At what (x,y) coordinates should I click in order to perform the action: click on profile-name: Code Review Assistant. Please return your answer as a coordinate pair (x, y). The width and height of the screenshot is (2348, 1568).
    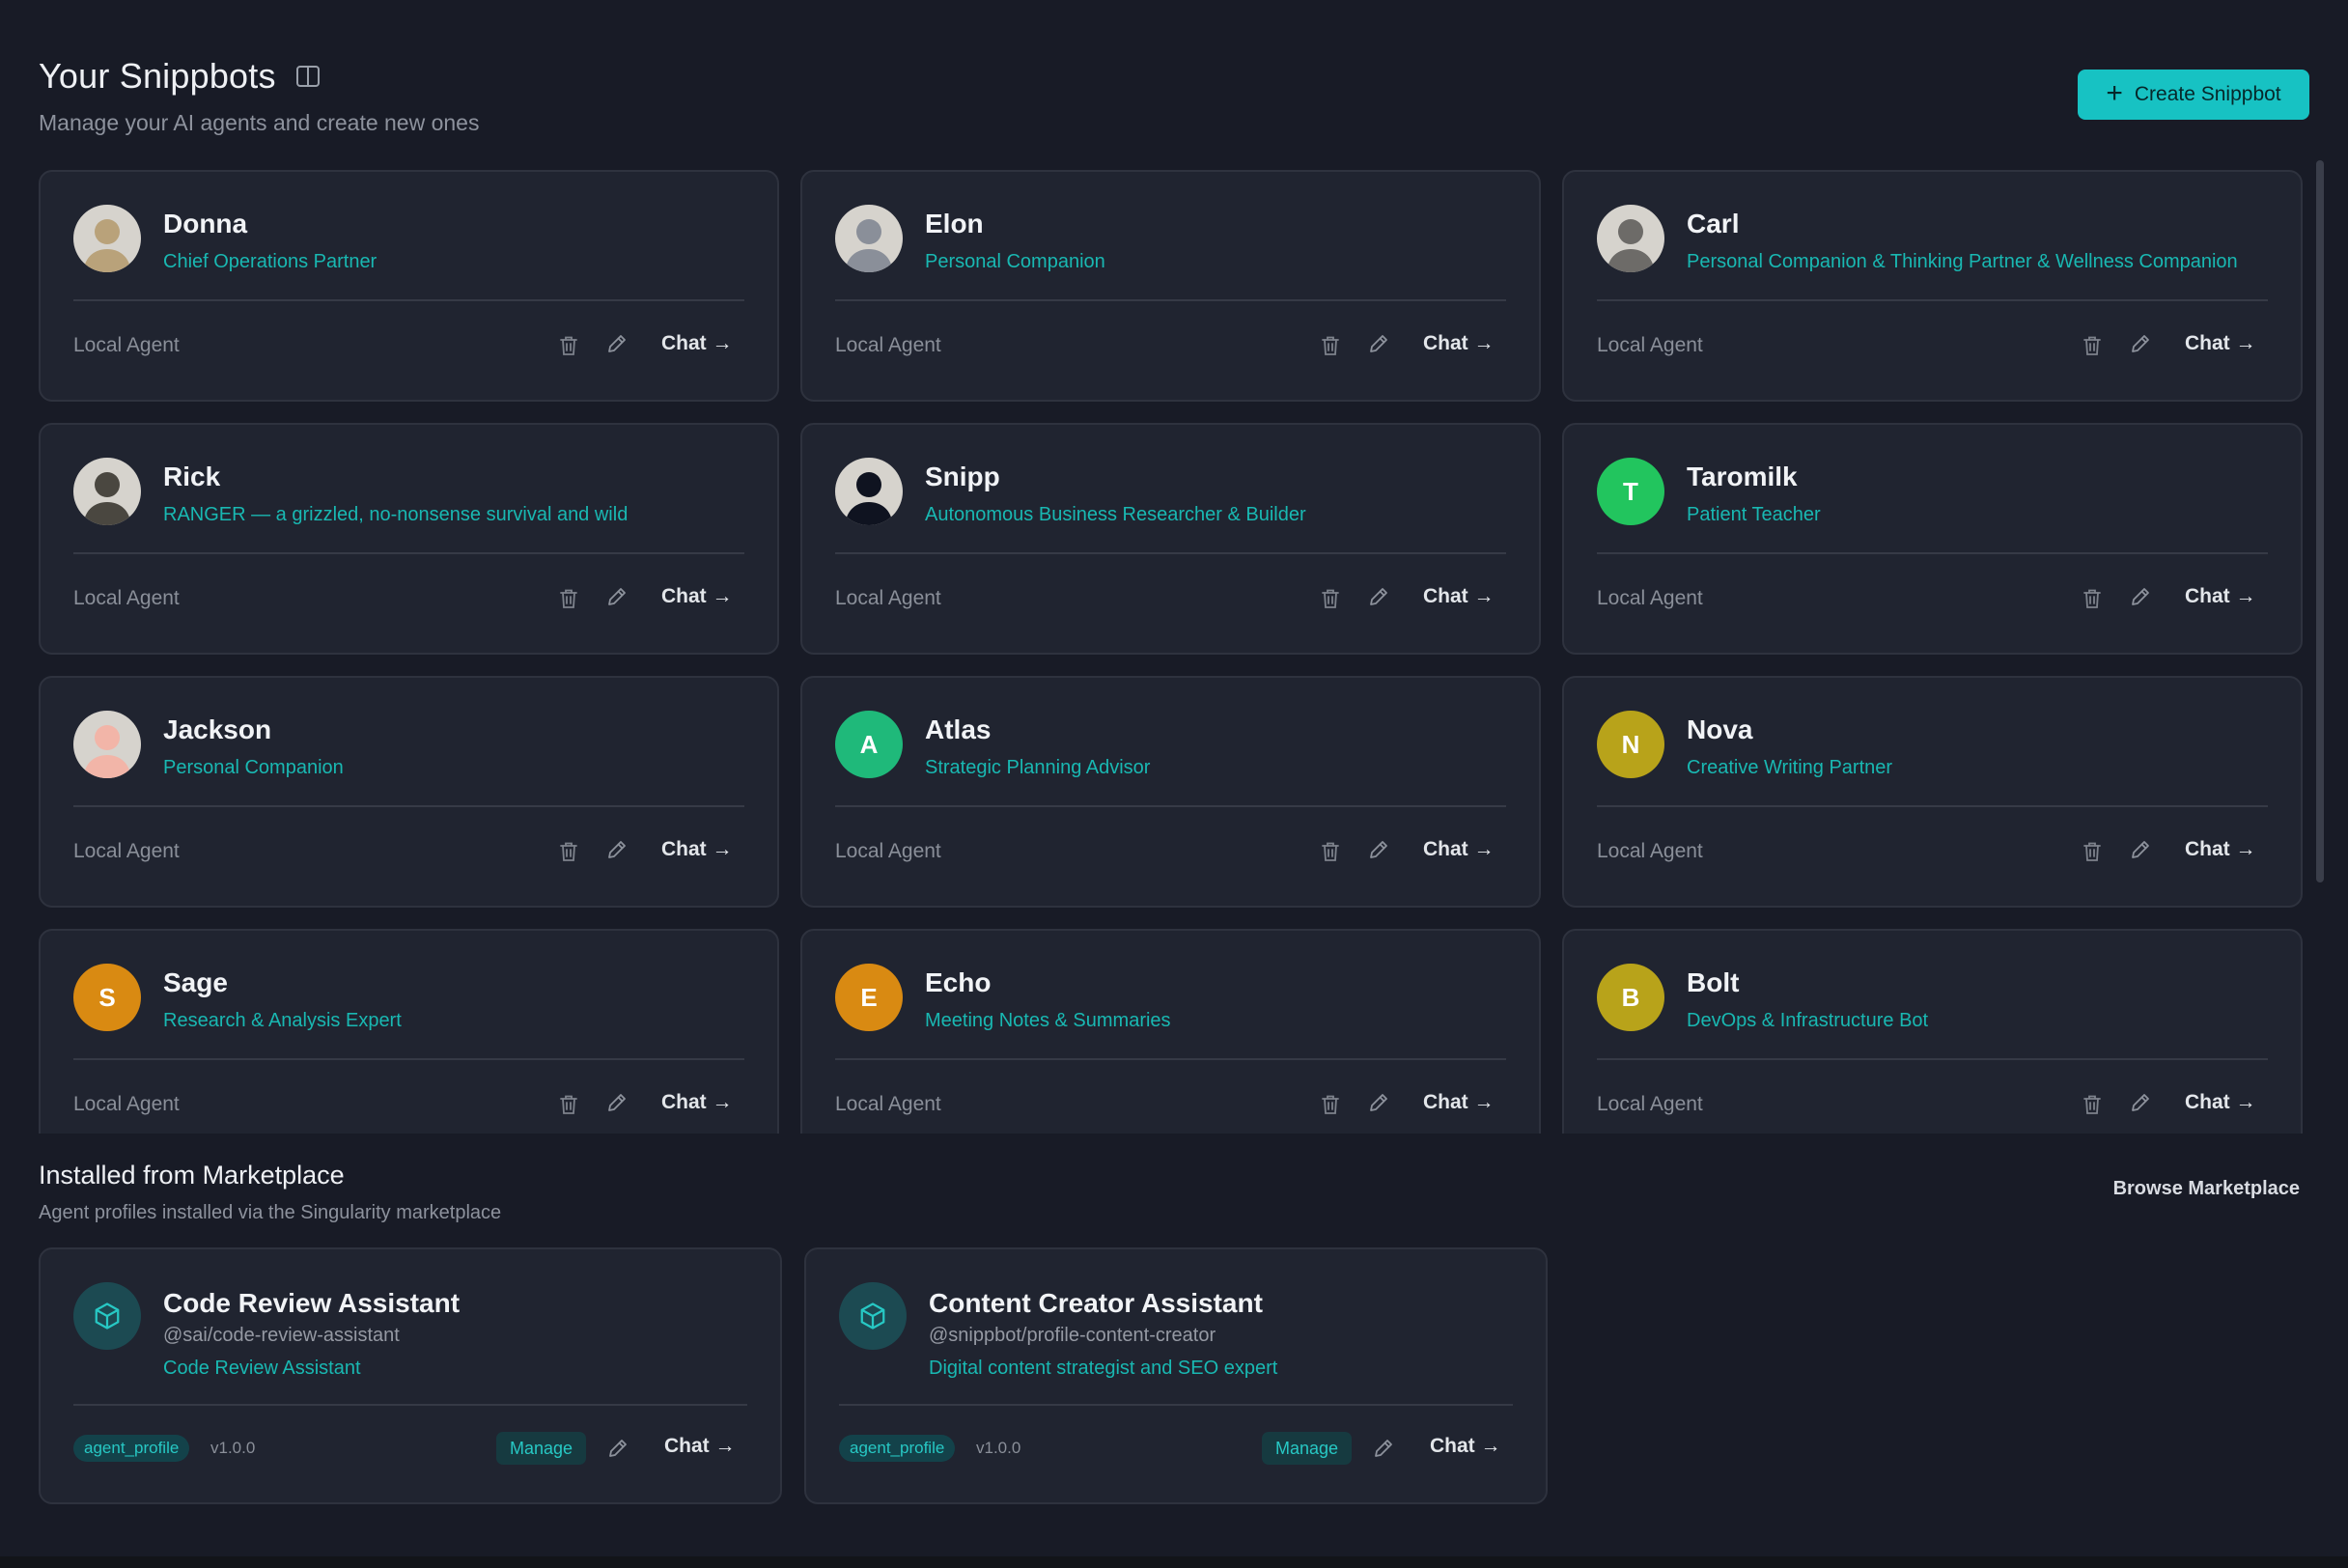
    Looking at the image, I should click on (312, 1303).